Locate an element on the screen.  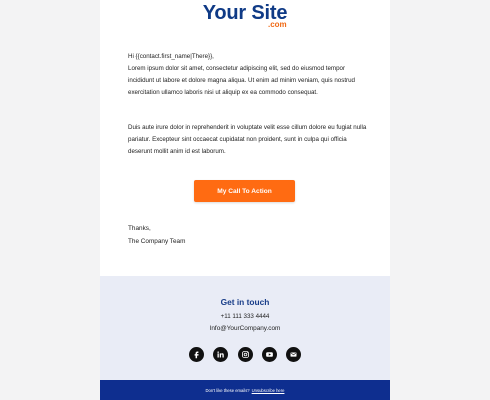
youtube-icon is located at coordinates (269, 354).